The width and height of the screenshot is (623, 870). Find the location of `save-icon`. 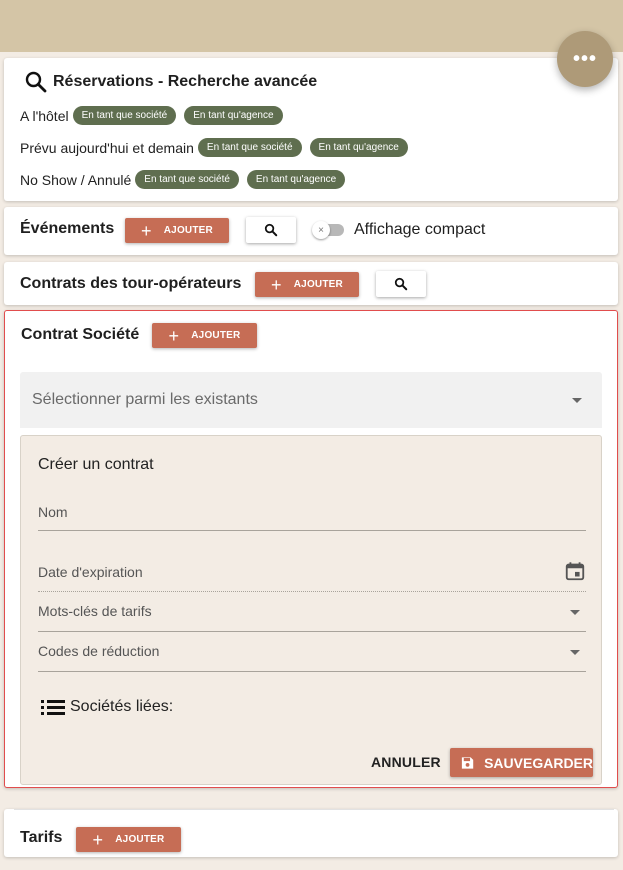

save-icon is located at coordinates (467, 762).